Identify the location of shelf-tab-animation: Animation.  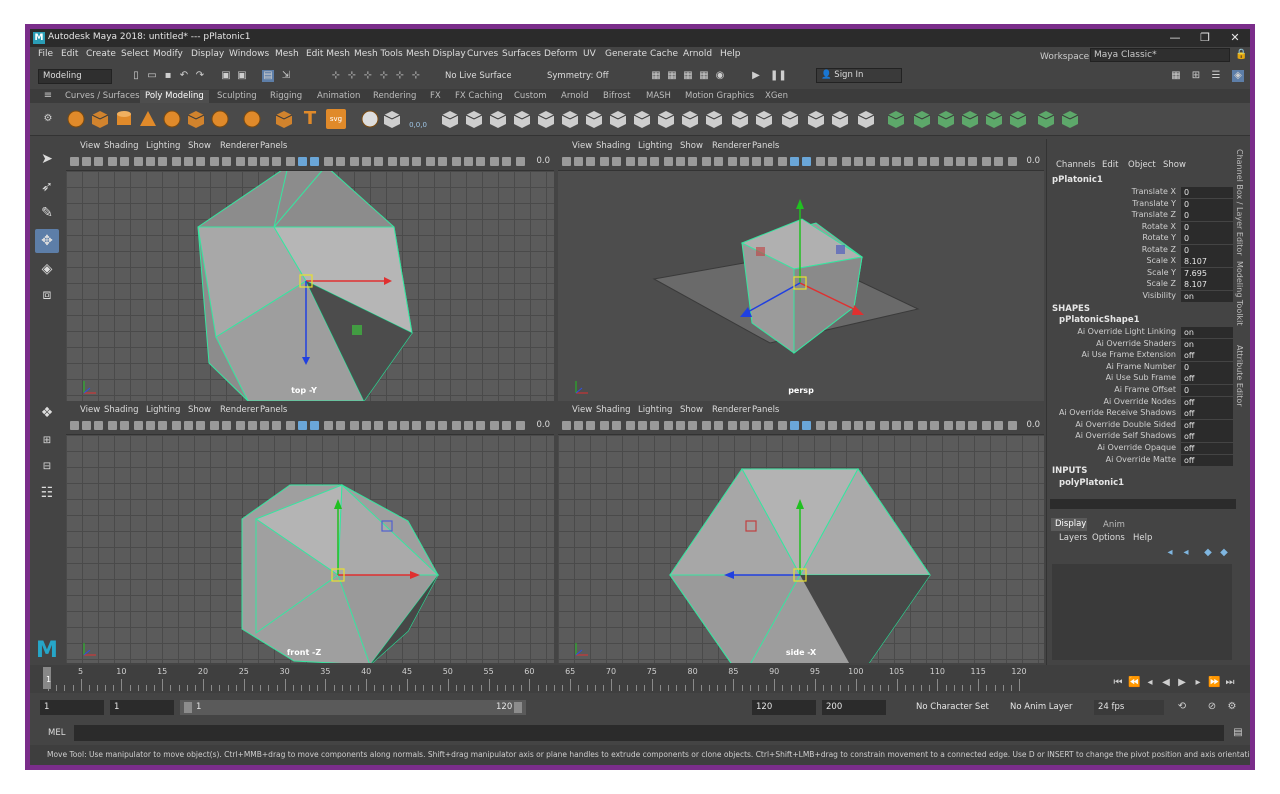
(338, 96).